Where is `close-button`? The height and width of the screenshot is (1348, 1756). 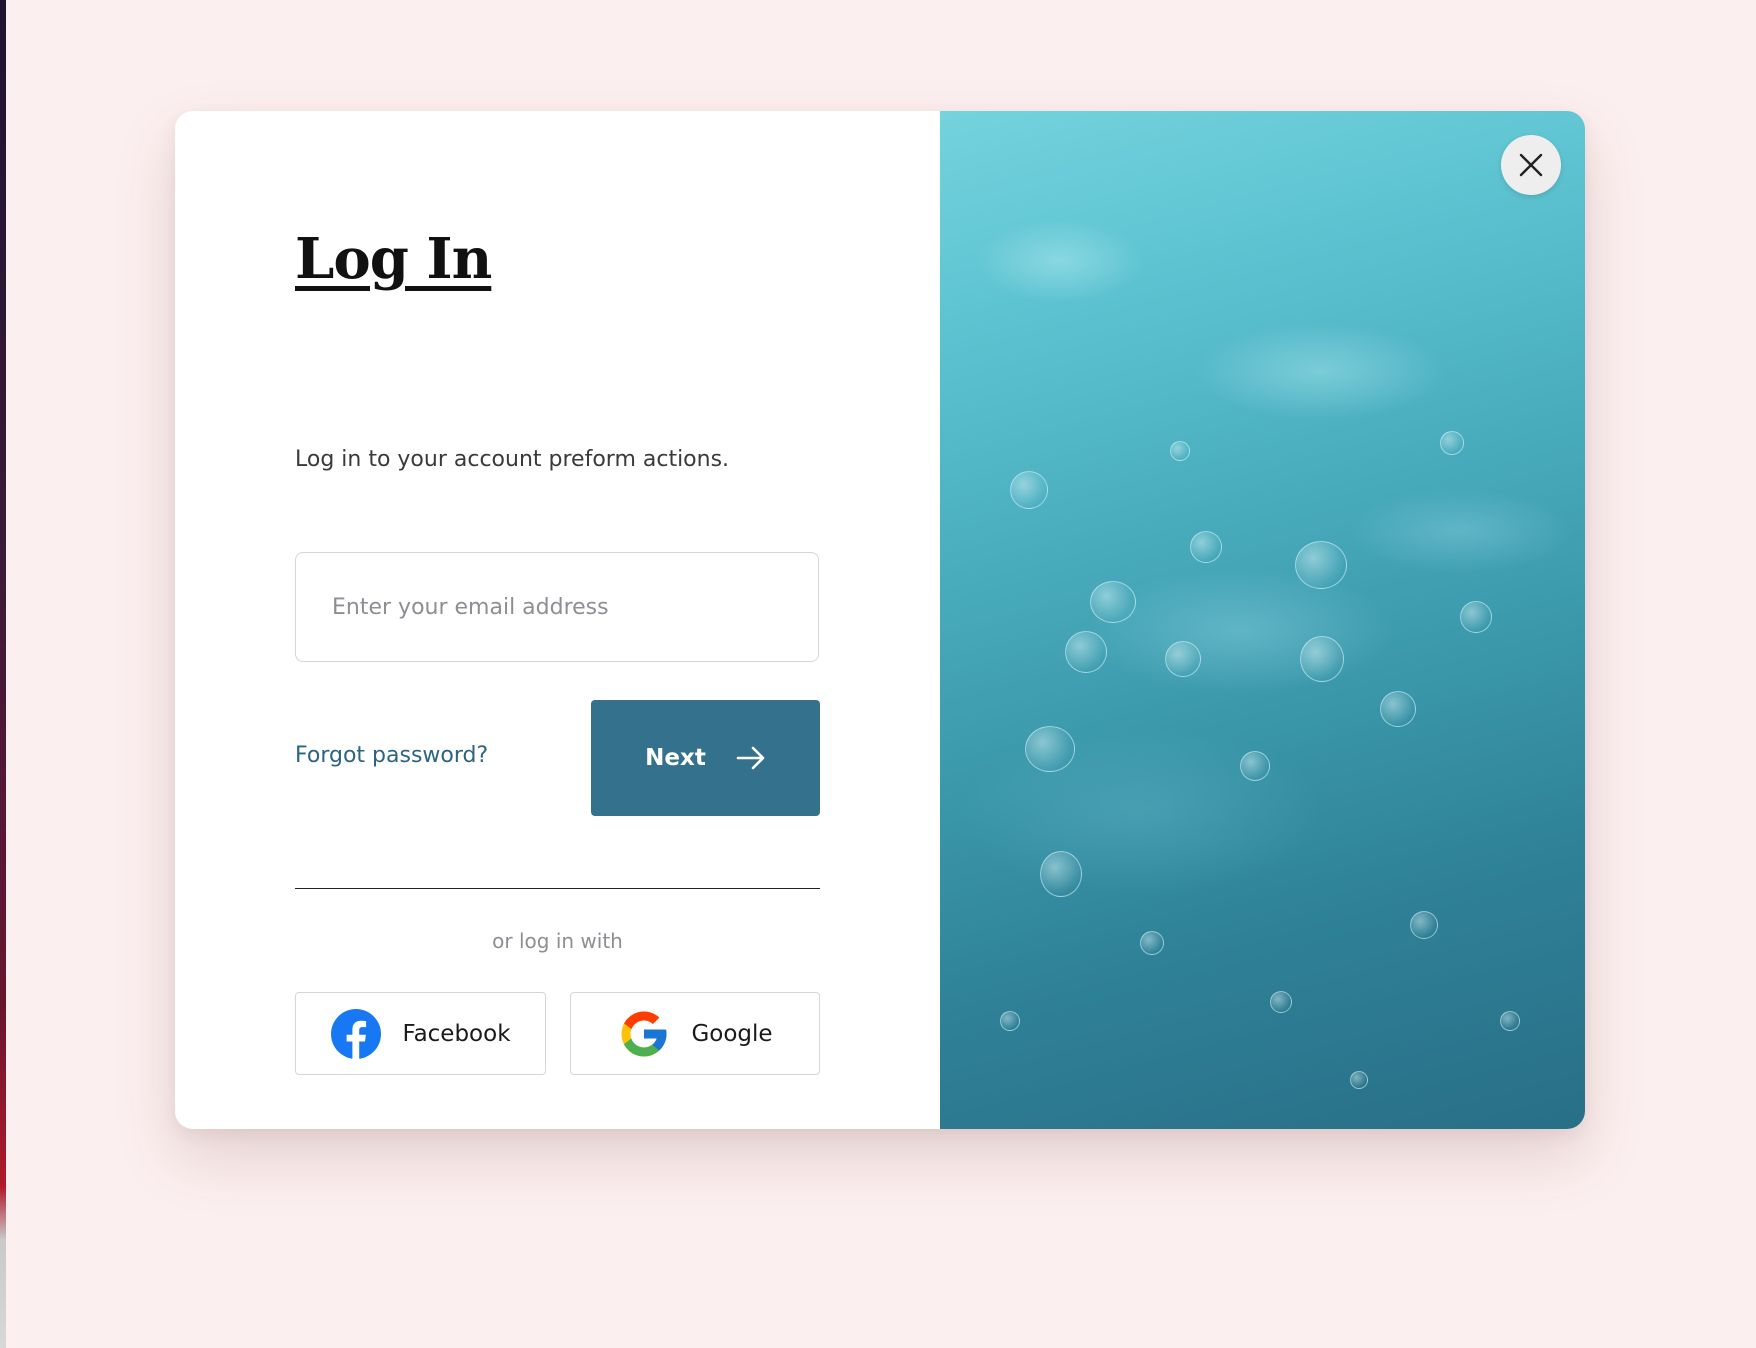 close-button is located at coordinates (1531, 165).